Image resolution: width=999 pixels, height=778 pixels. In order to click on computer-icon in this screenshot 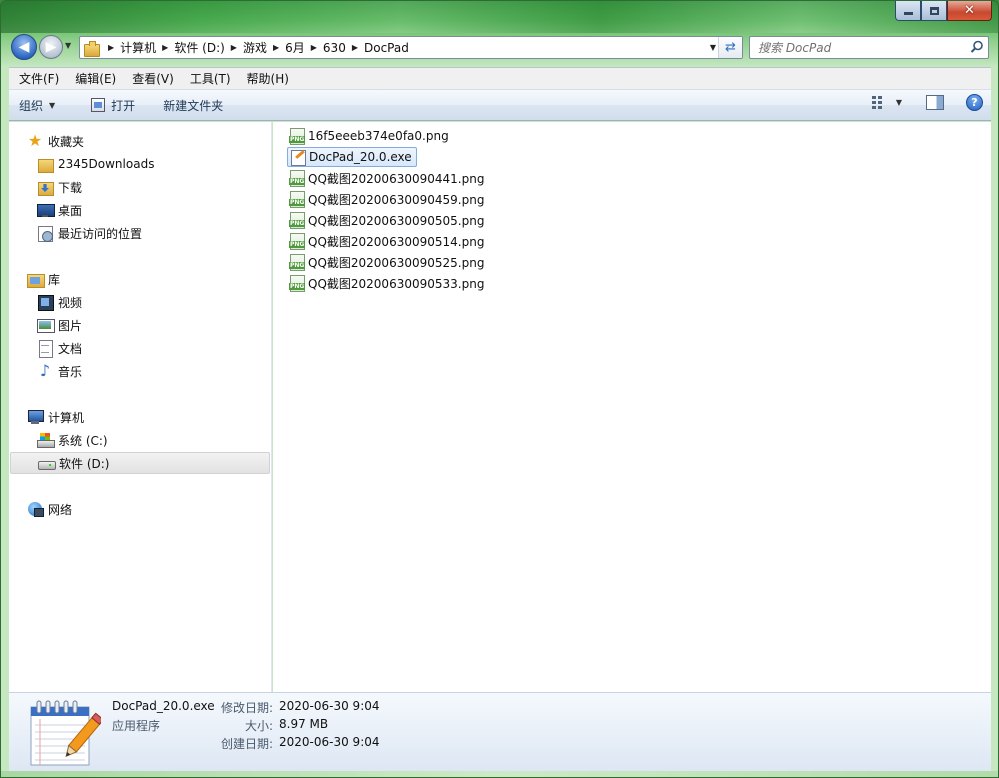, I will do `click(35, 417)`.